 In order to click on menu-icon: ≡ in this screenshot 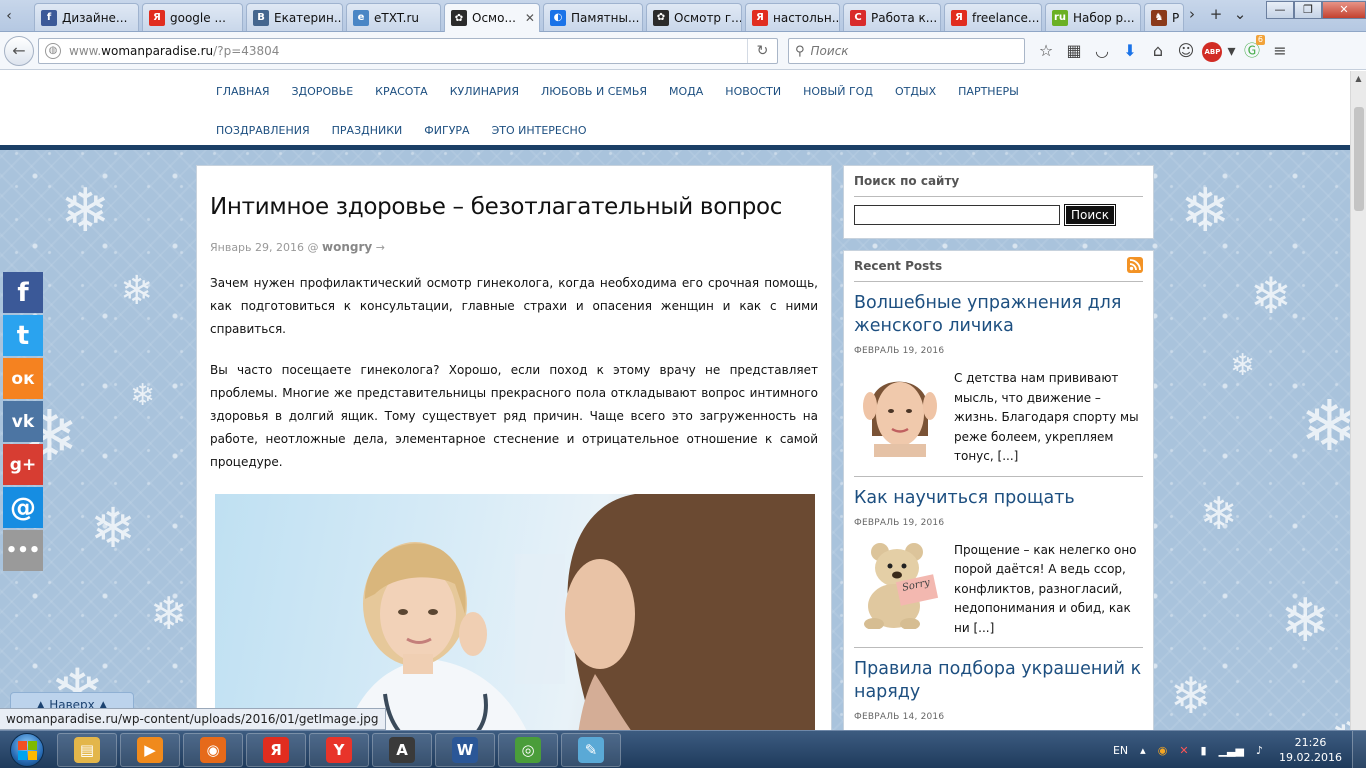, I will do `click(1280, 51)`.